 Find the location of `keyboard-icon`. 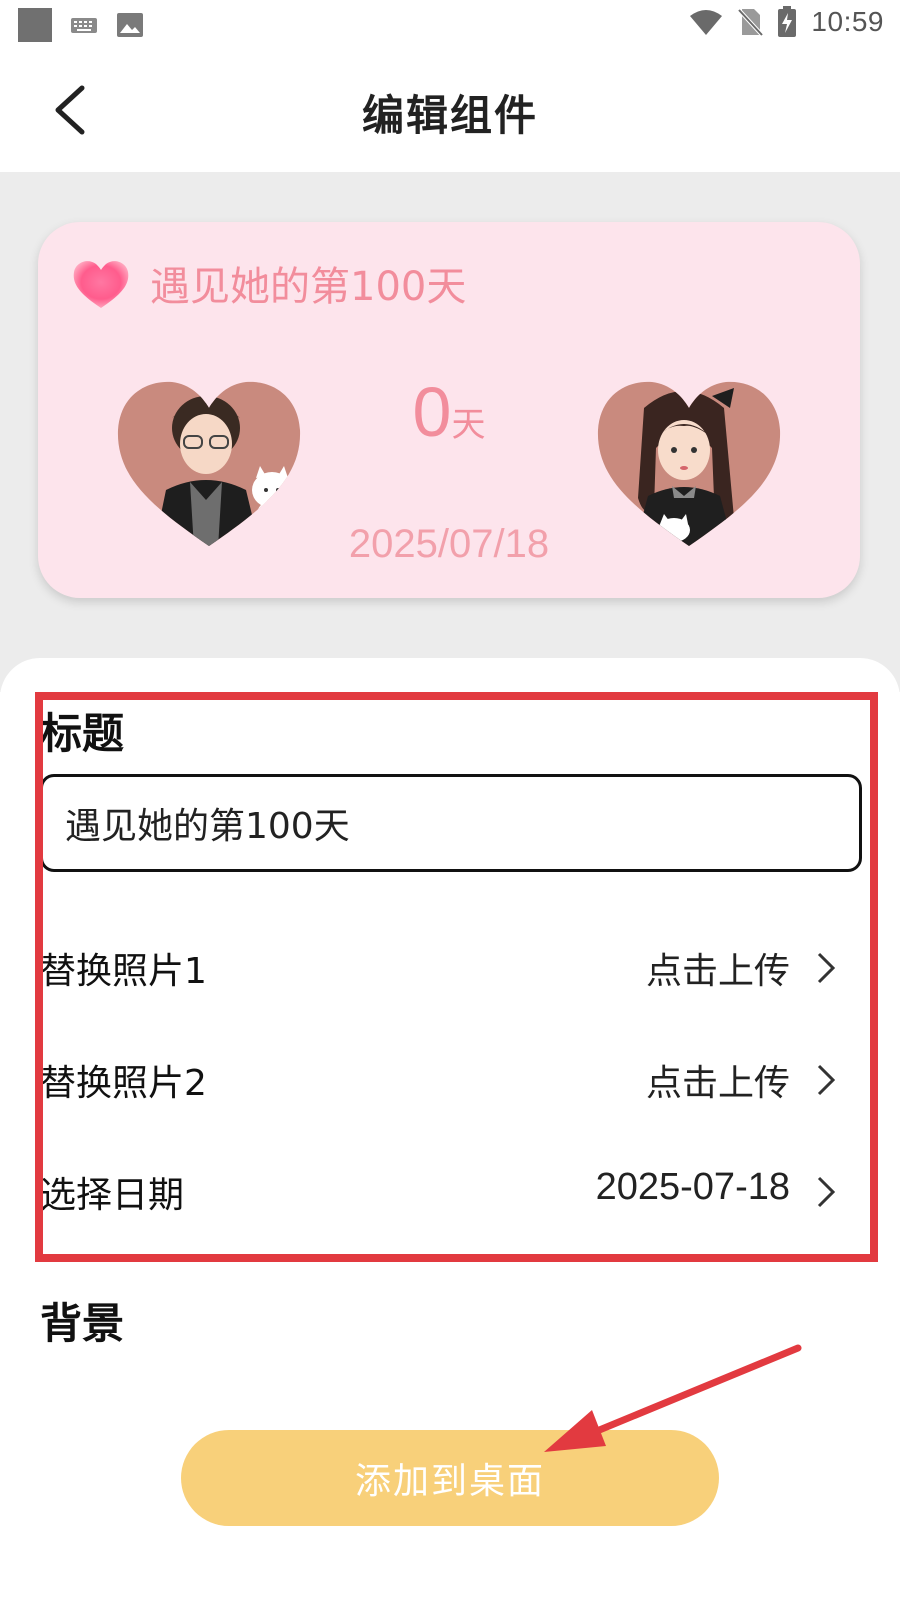

keyboard-icon is located at coordinates (84, 25).